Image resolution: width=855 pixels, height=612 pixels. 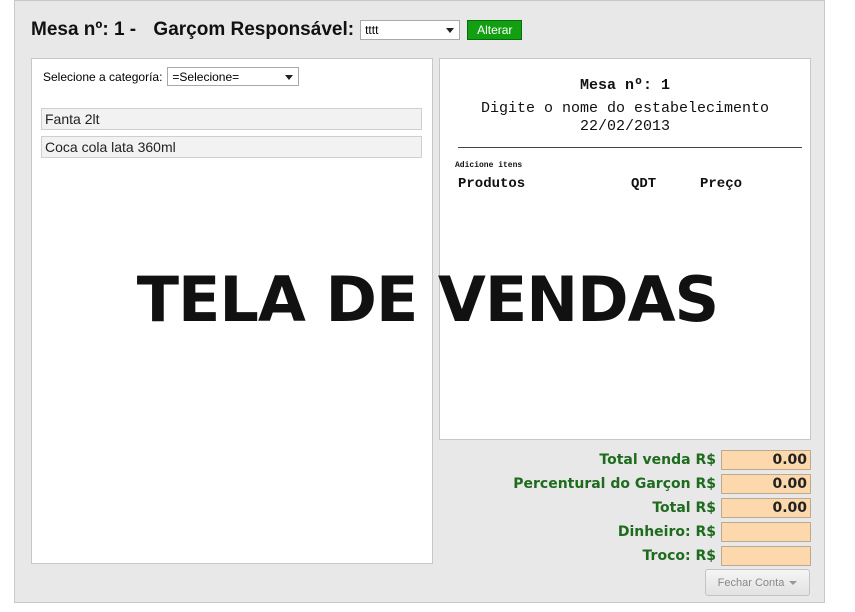 What do you see at coordinates (766, 508) in the screenshot?
I see `total-field: 0.00` at bounding box center [766, 508].